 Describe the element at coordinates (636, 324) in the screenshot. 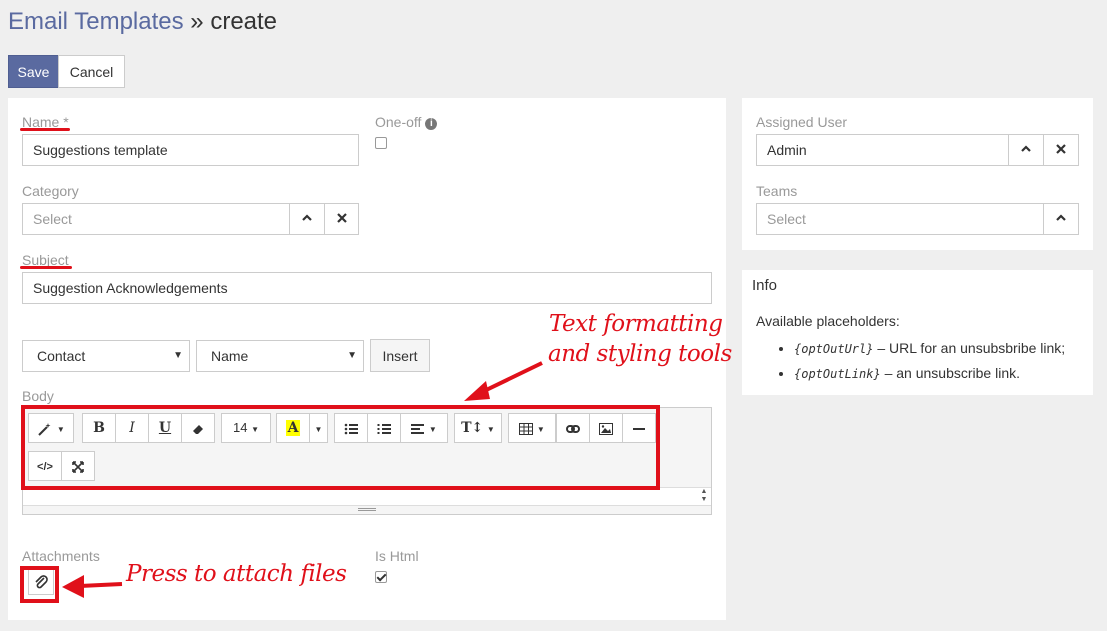

I see `annotation-text: Text formatting` at that location.